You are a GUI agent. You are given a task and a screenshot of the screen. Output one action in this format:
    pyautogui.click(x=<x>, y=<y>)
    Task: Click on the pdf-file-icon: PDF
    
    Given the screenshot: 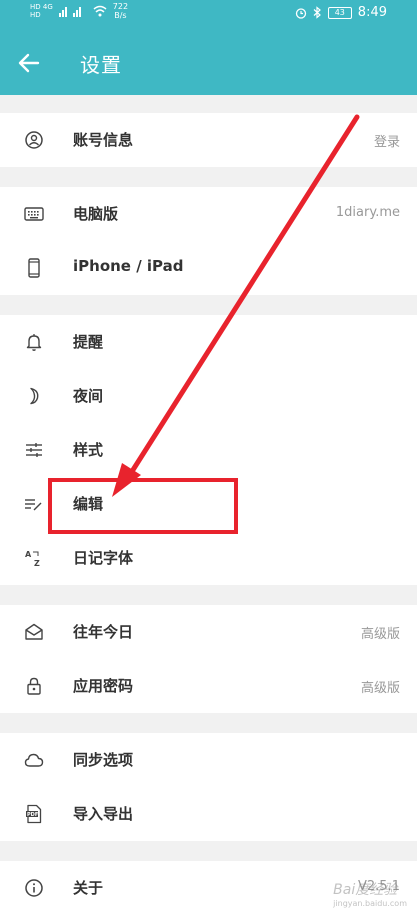 What is the action you would take?
    pyautogui.click(x=34, y=814)
    